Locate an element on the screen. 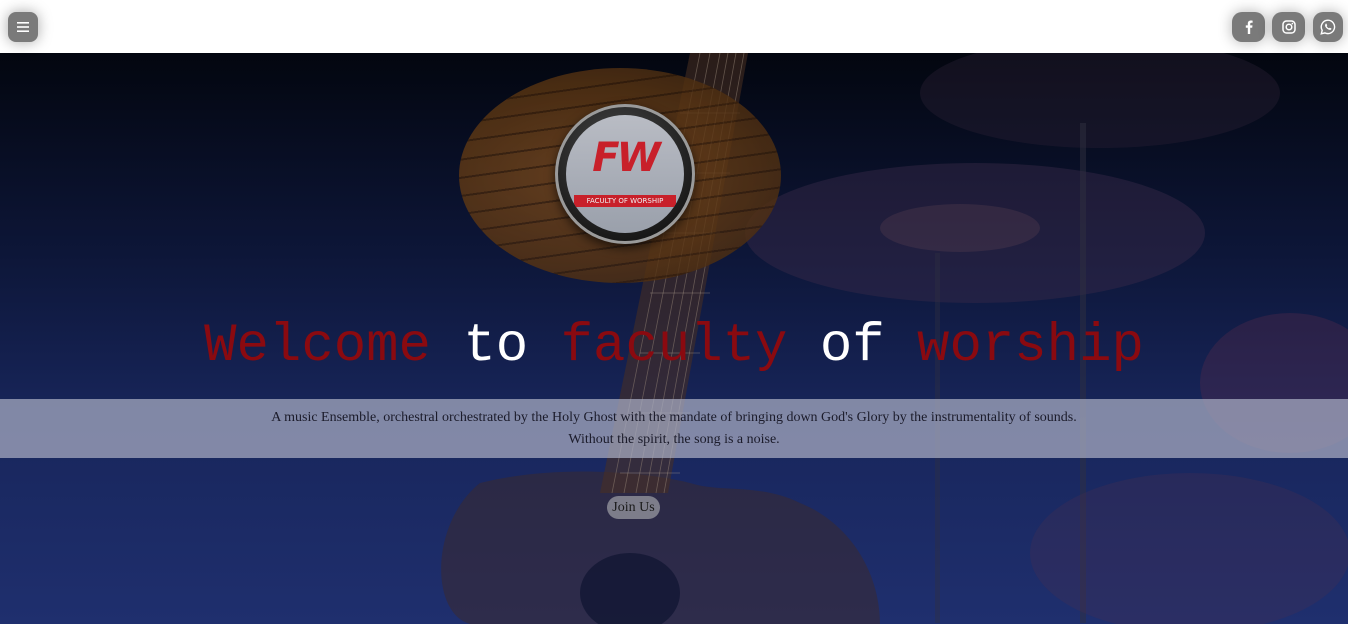  title-word-to: to is located at coordinates (496, 346).